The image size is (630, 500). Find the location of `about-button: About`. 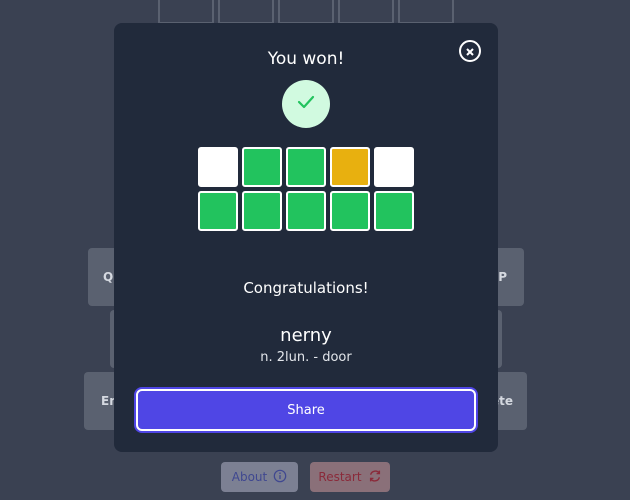

about-button: About is located at coordinates (259, 477).